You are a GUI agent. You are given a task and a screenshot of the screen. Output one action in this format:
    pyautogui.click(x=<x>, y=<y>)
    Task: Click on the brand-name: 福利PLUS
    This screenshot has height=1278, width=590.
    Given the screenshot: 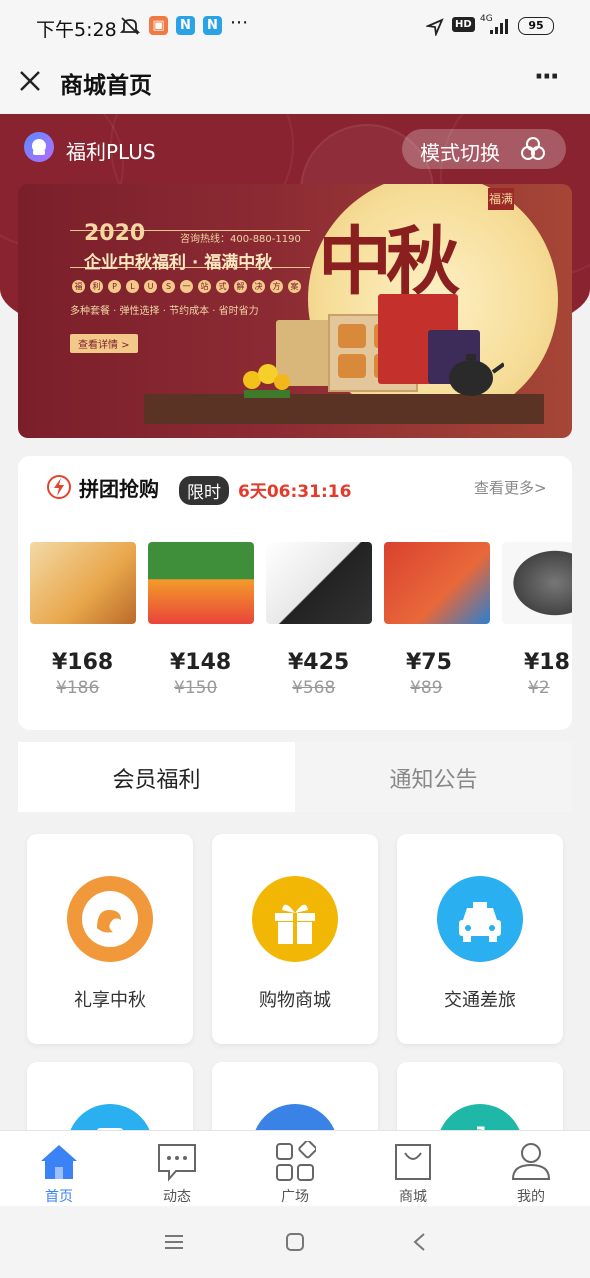 What is the action you would take?
    pyautogui.click(x=111, y=152)
    